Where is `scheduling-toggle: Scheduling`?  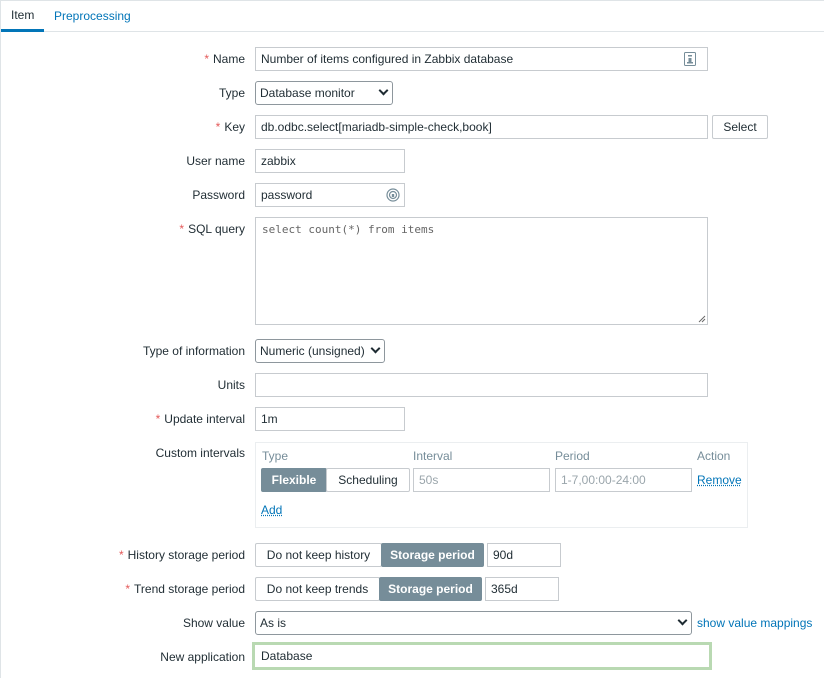 scheduling-toggle: Scheduling is located at coordinates (368, 480).